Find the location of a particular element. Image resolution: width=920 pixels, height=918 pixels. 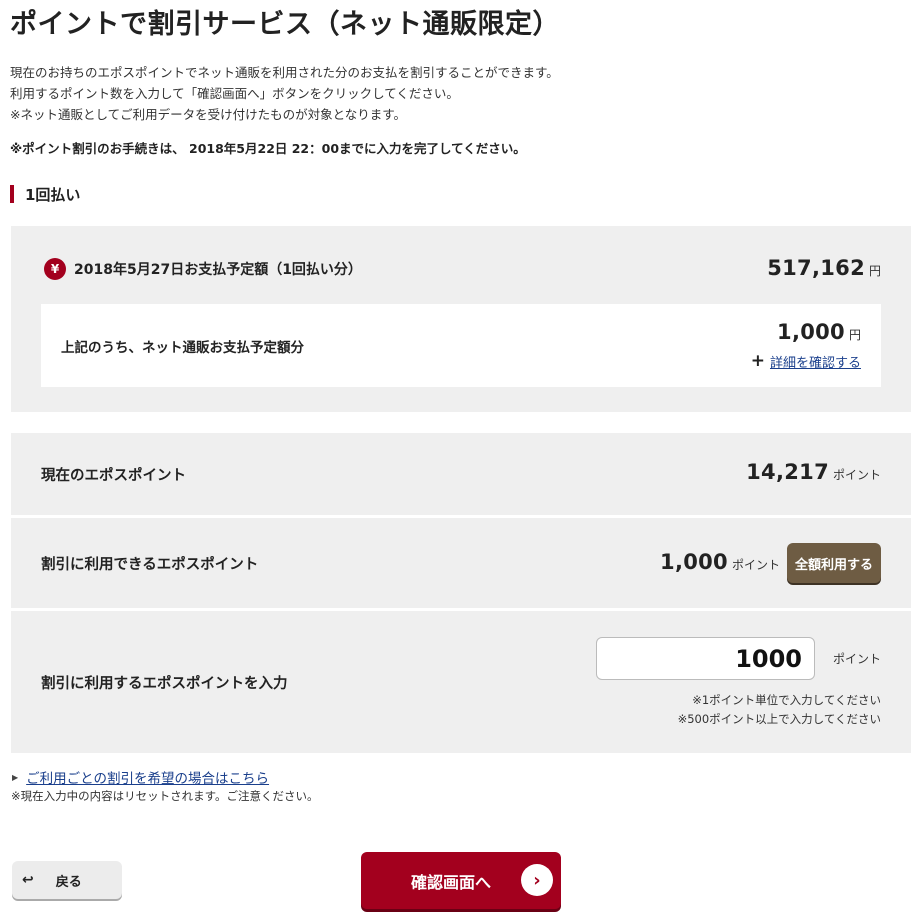

net-unit: 円 is located at coordinates (854, 335).